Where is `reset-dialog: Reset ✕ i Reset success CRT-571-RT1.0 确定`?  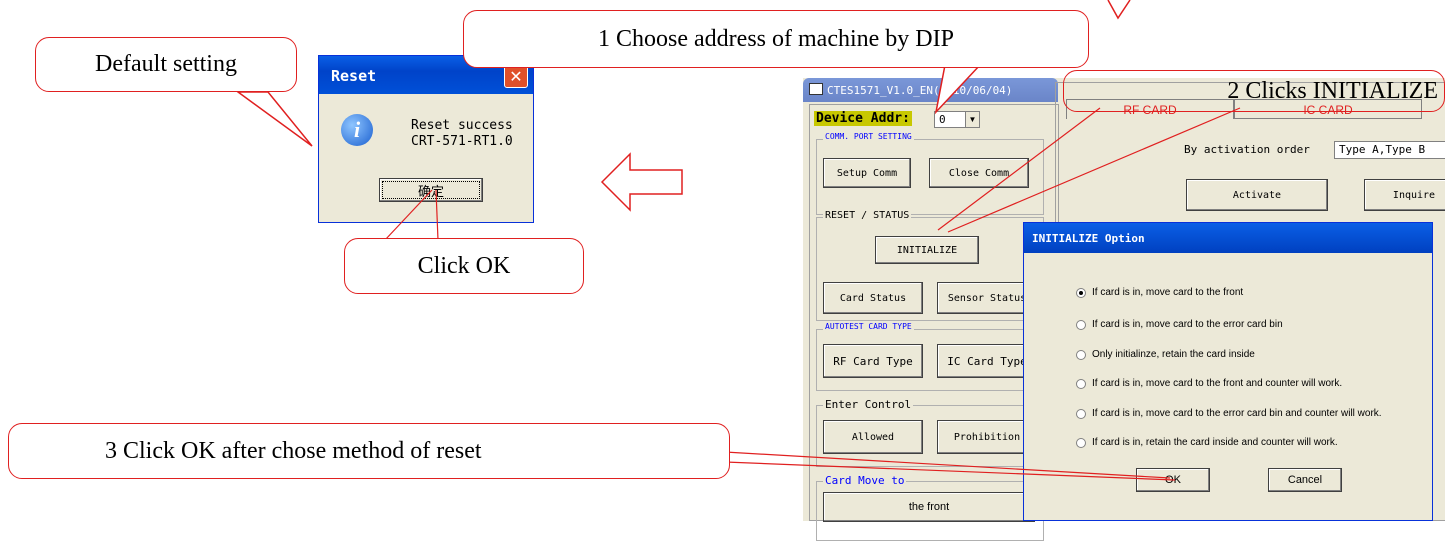 reset-dialog: Reset ✕ i Reset success CRT-571-RT1.0 确定 is located at coordinates (426, 139).